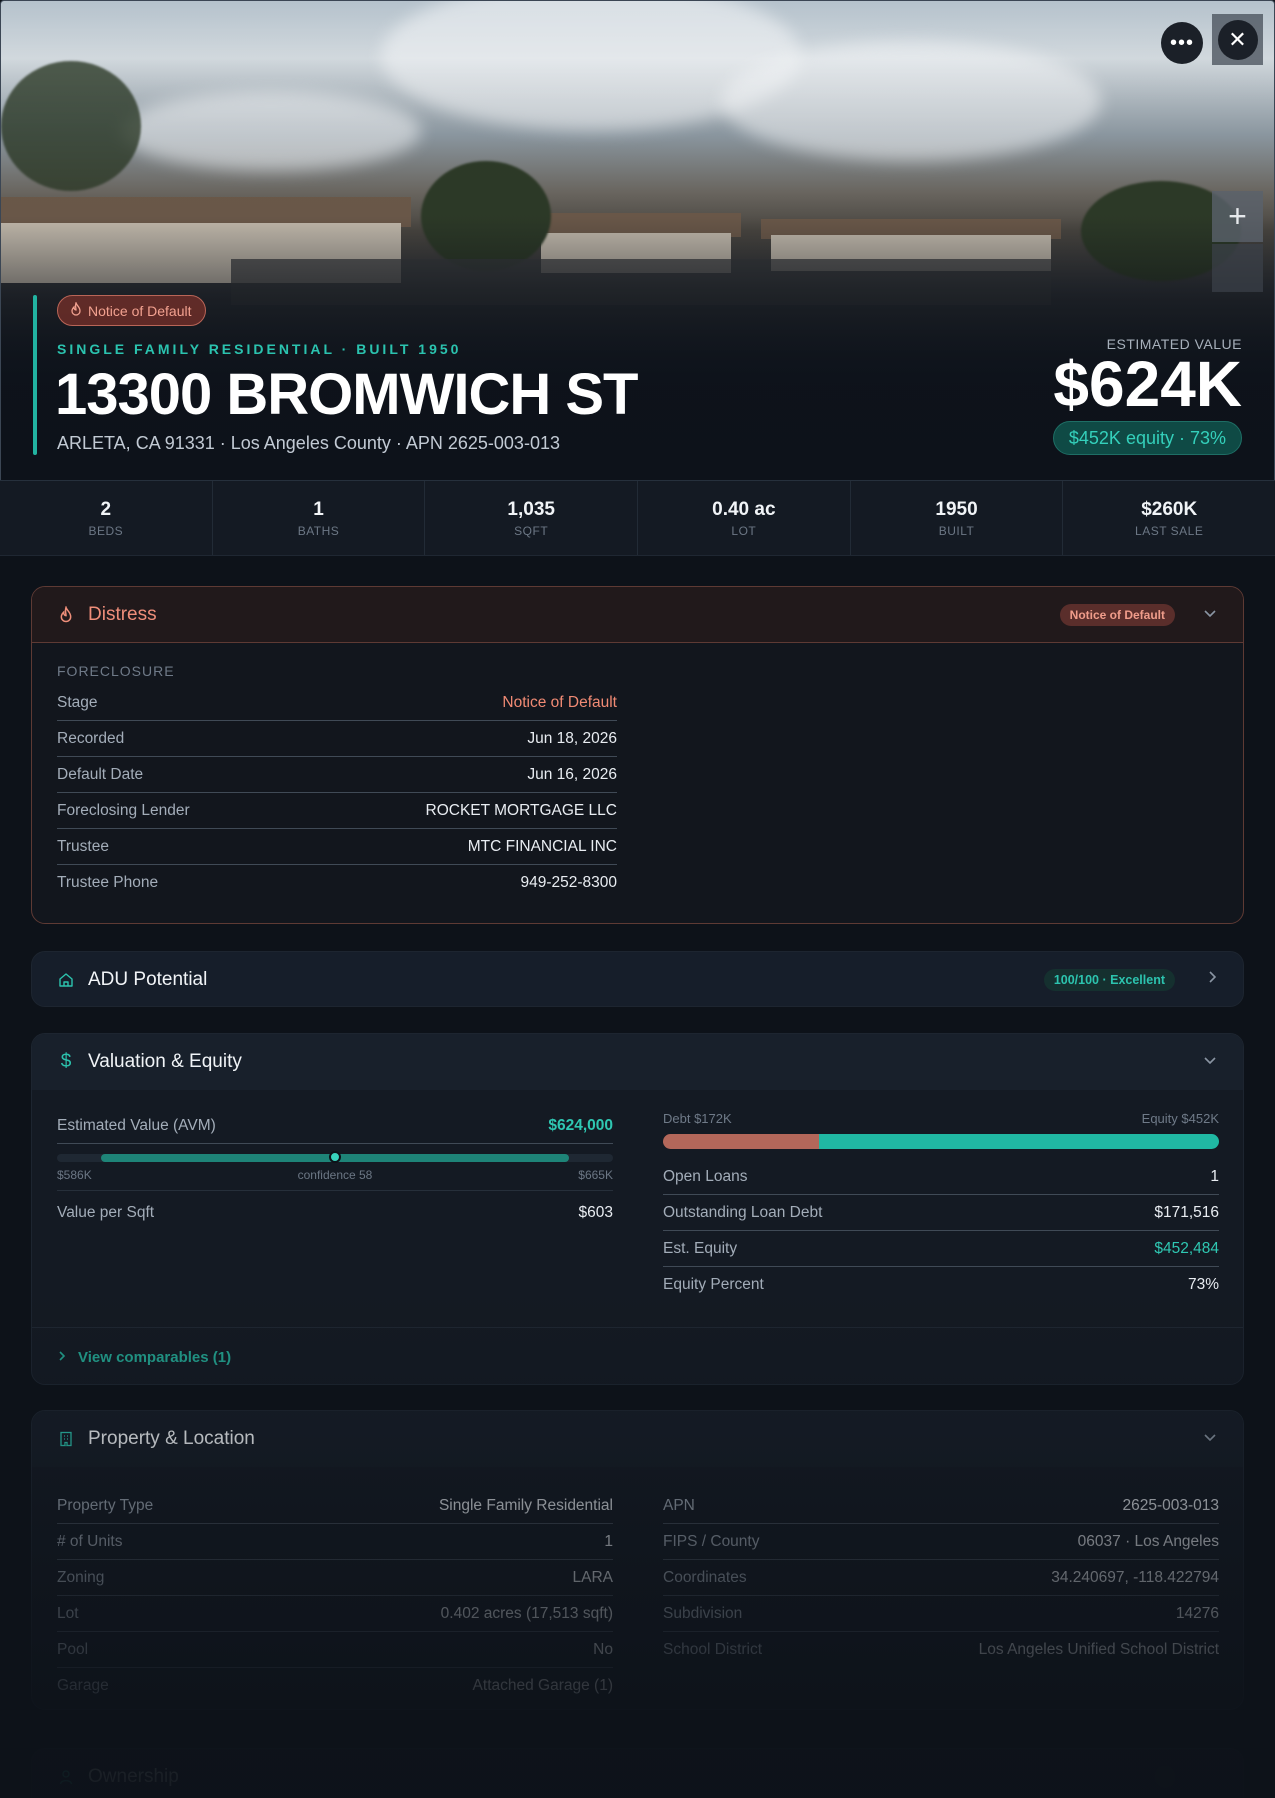  Describe the element at coordinates (155, 1357) in the screenshot. I see `view-comparables-label: View comparables (1)` at that location.